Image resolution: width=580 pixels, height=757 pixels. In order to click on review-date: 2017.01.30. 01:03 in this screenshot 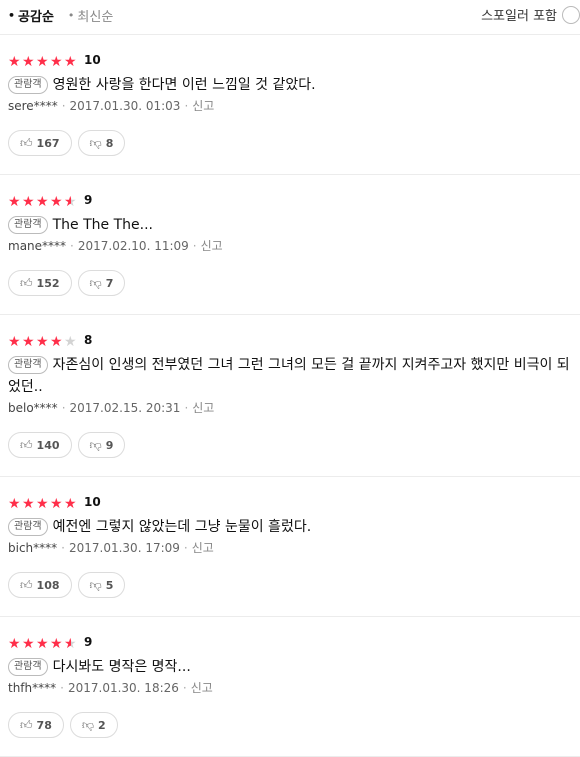, I will do `click(125, 106)`.